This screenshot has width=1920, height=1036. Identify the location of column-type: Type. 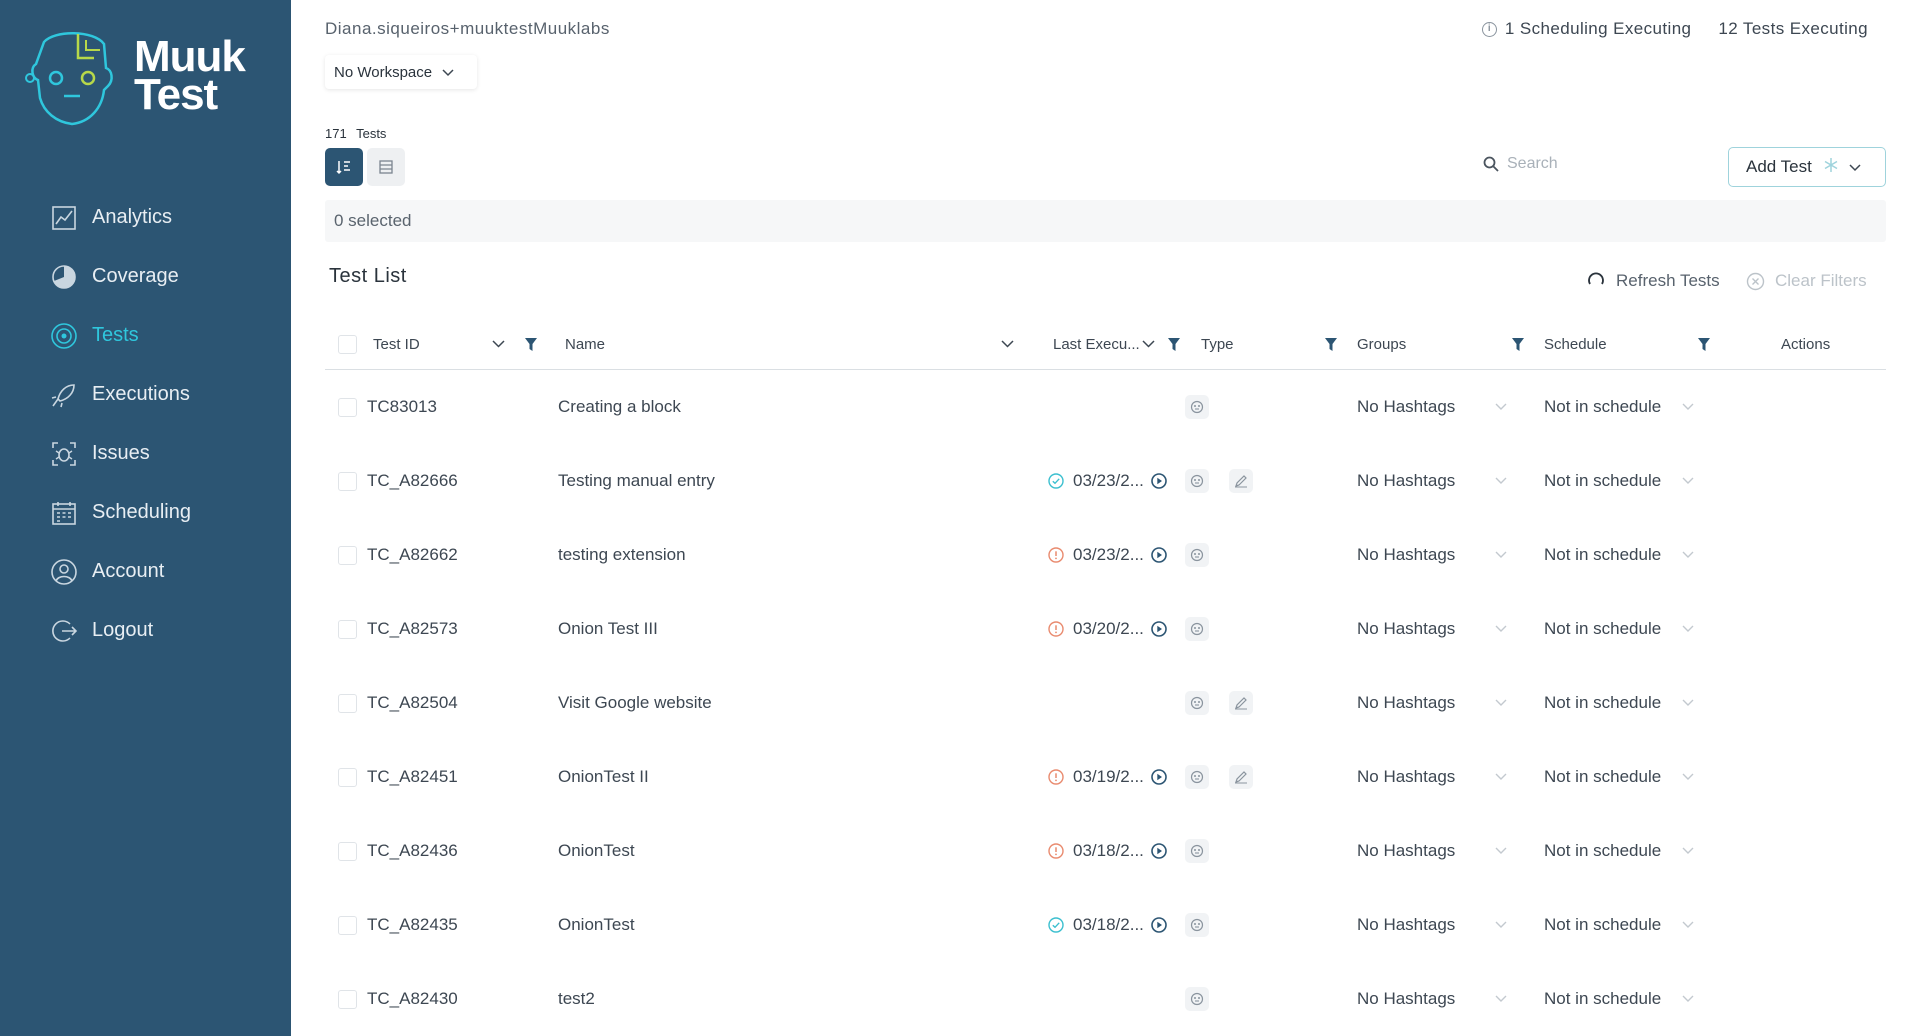
(1217, 344).